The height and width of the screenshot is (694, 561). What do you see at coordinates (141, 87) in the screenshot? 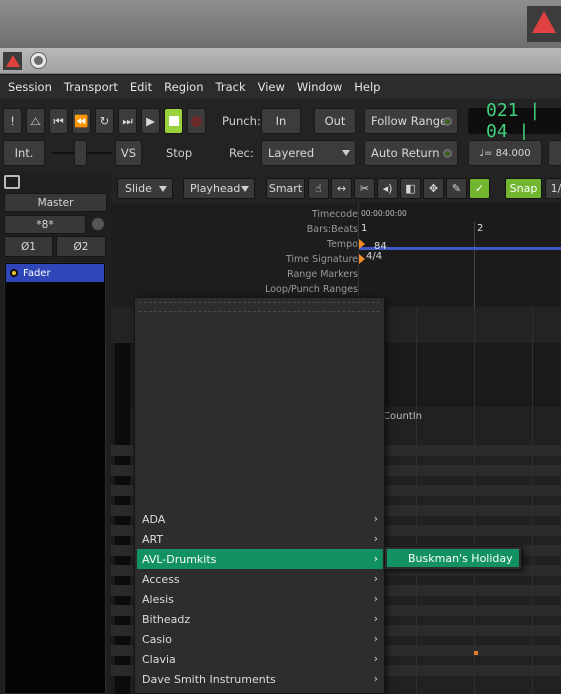
I see `menu-edit: Edit` at bounding box center [141, 87].